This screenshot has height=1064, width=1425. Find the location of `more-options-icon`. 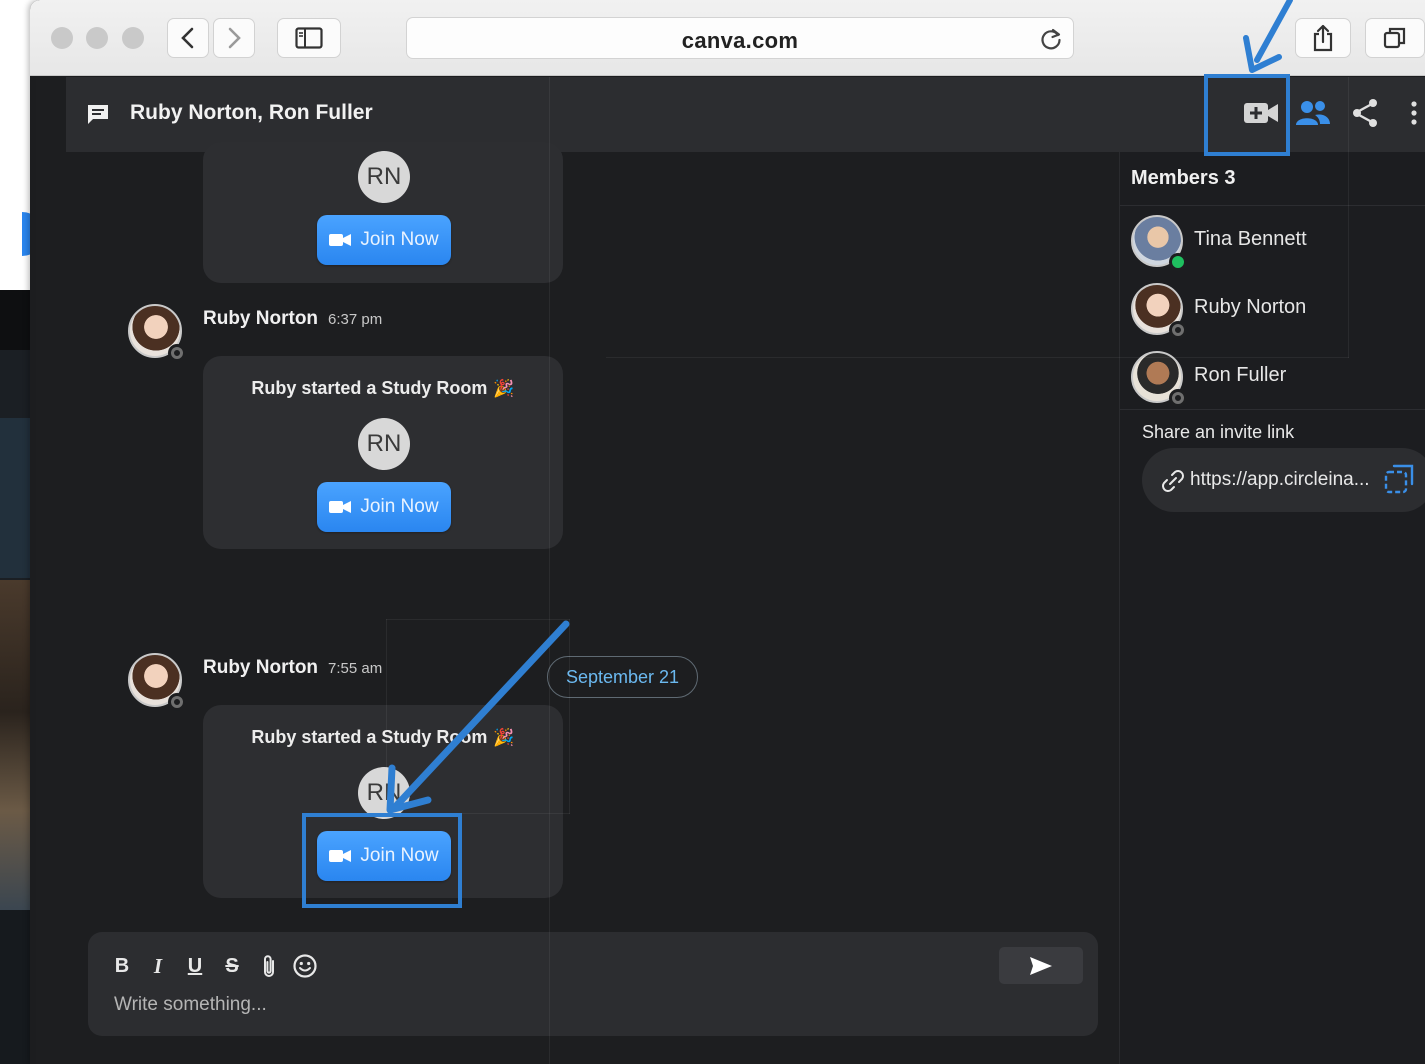

more-options-icon is located at coordinates (1414, 113).